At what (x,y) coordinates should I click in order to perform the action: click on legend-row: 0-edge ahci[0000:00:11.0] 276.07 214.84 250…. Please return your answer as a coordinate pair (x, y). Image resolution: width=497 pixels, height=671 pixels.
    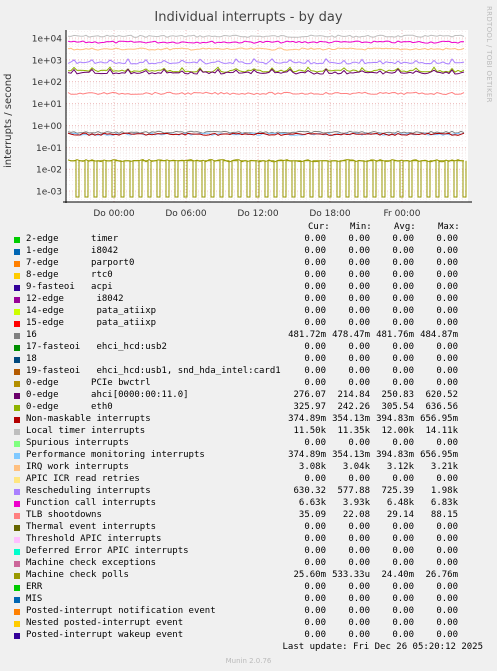
    Looking at the image, I should click on (249, 396).